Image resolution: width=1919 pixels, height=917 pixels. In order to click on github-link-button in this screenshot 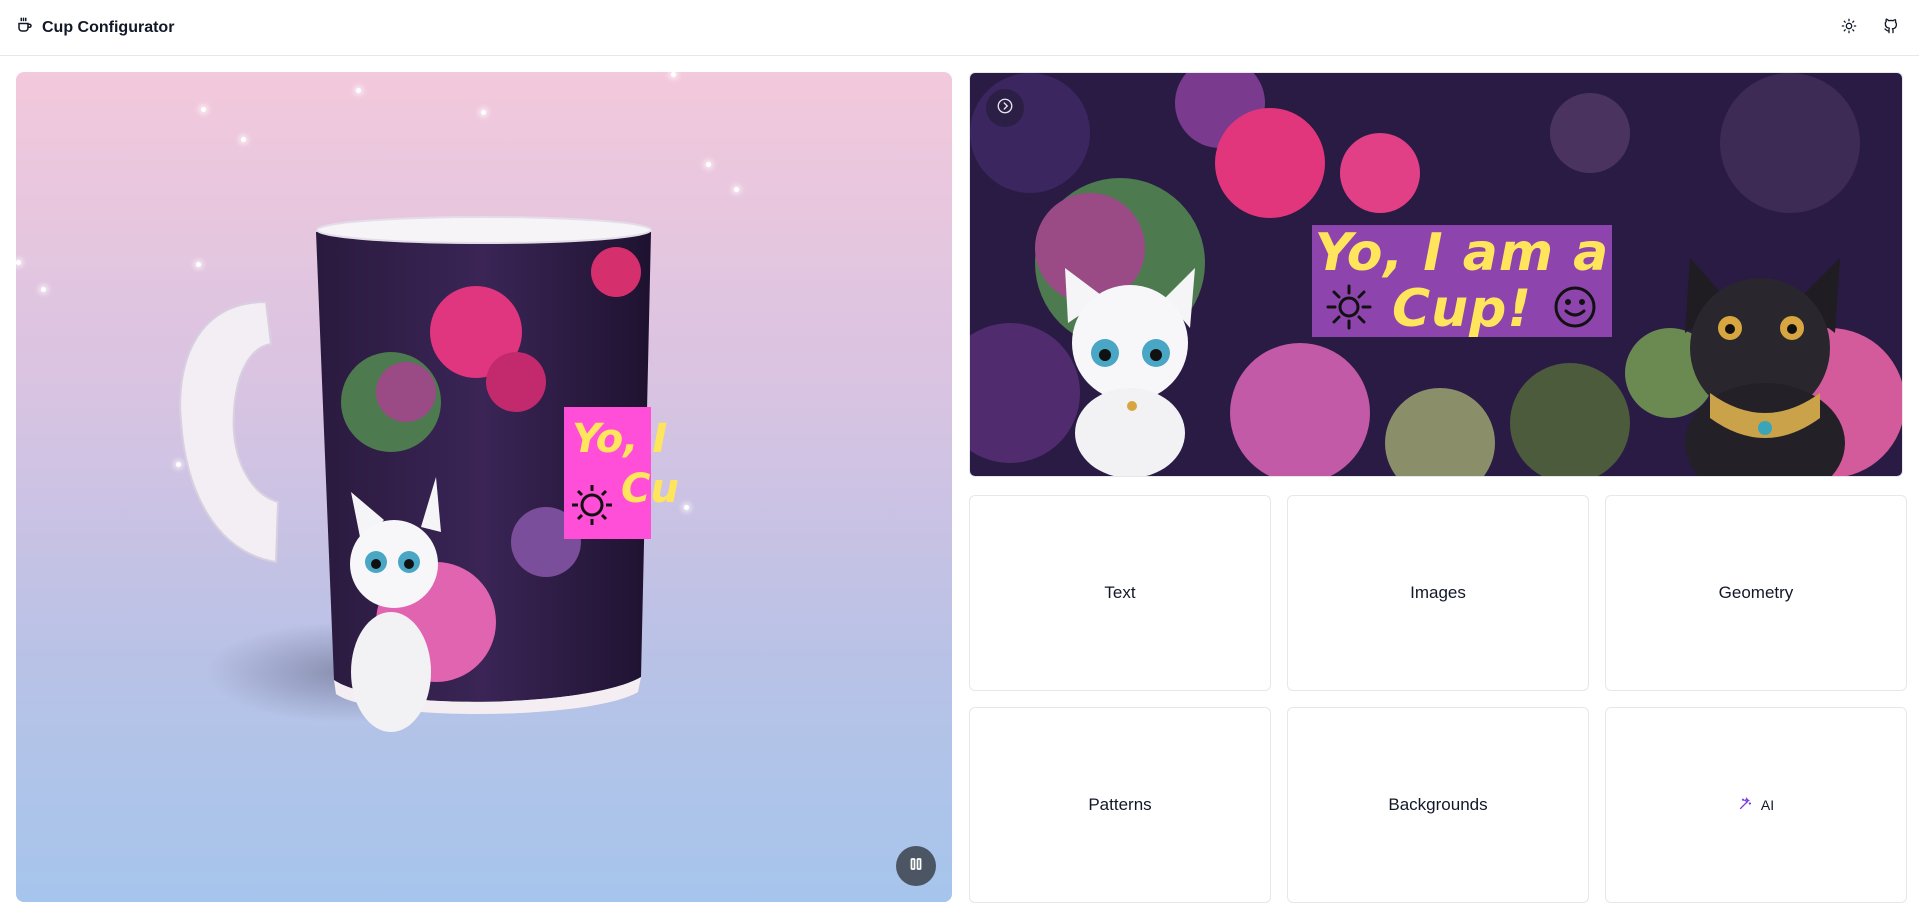, I will do `click(1891, 28)`.